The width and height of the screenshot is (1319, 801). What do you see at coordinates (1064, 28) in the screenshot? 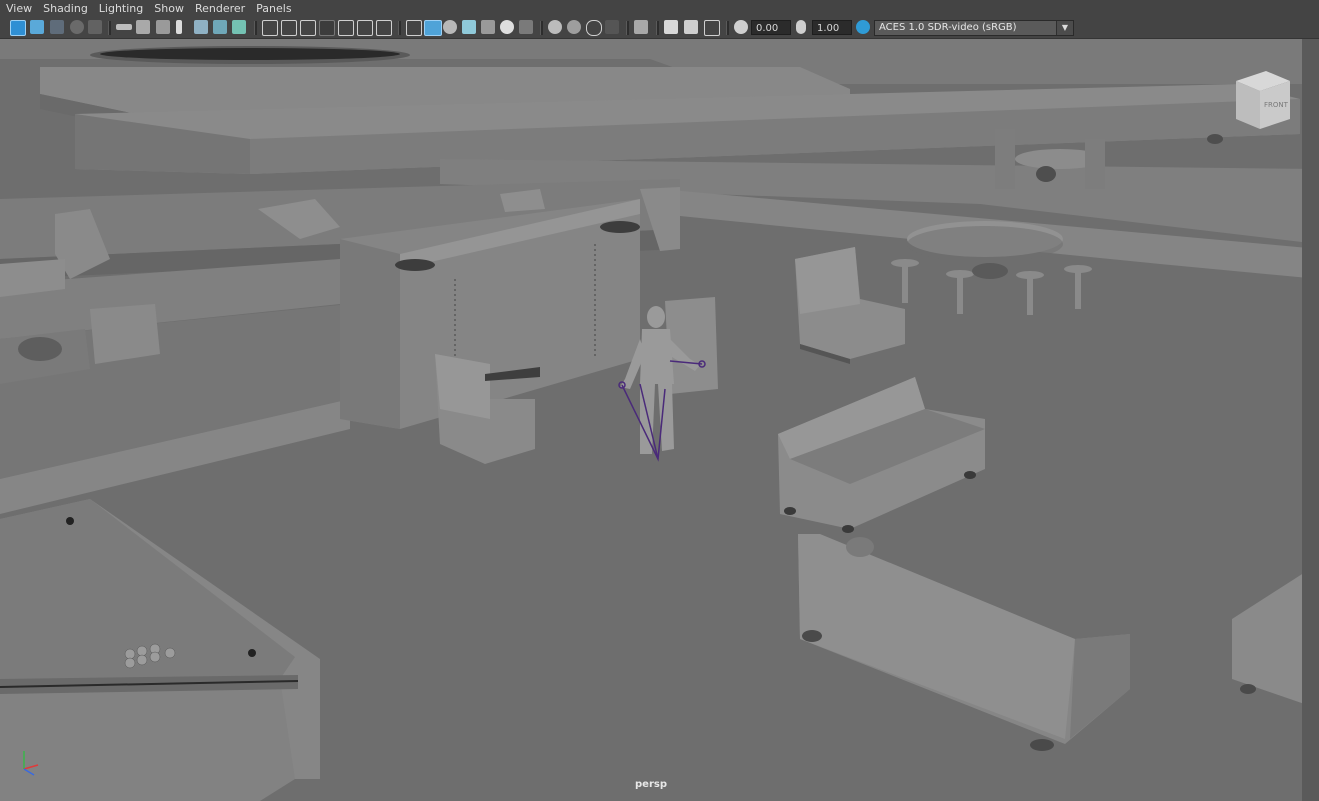
I see `chevron-down-icon: ▼` at bounding box center [1064, 28].